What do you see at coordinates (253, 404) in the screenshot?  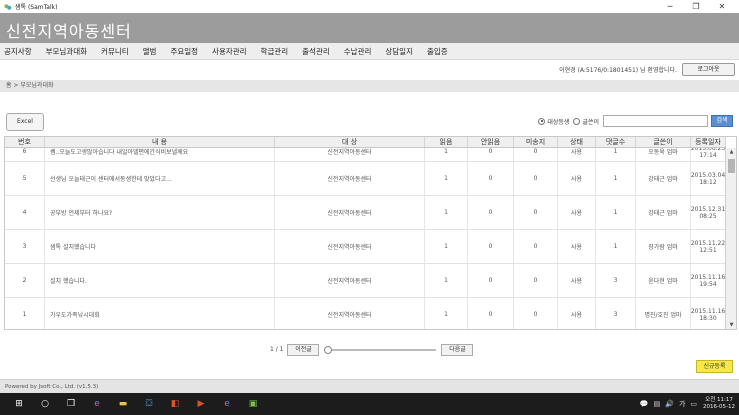 I see `app-icon: ▣` at bounding box center [253, 404].